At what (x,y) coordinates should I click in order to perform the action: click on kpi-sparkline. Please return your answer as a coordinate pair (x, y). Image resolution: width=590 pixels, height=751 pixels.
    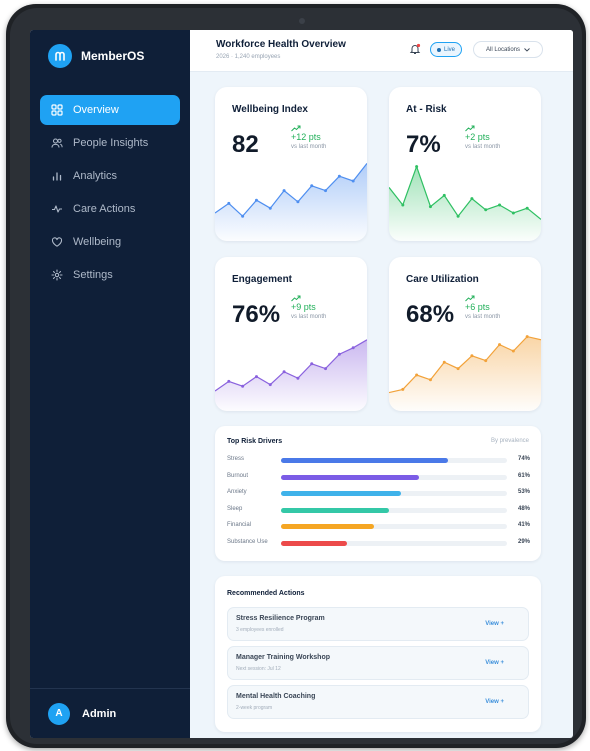
    Looking at the image, I should click on (291, 375).